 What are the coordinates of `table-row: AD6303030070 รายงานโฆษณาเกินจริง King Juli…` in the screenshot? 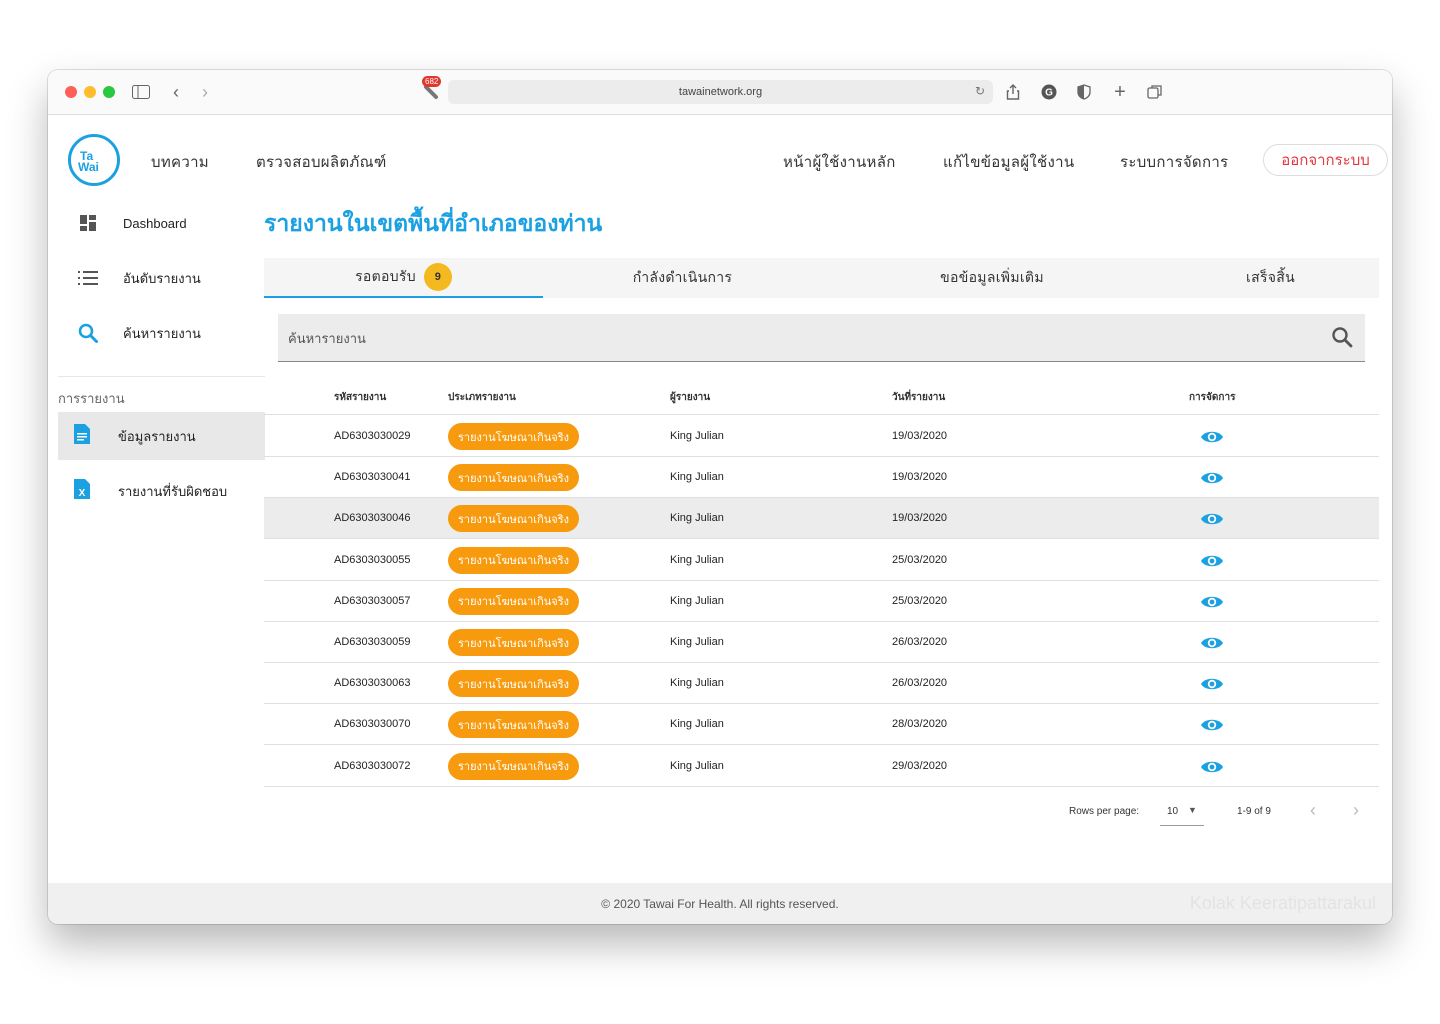 It's located at (821, 725).